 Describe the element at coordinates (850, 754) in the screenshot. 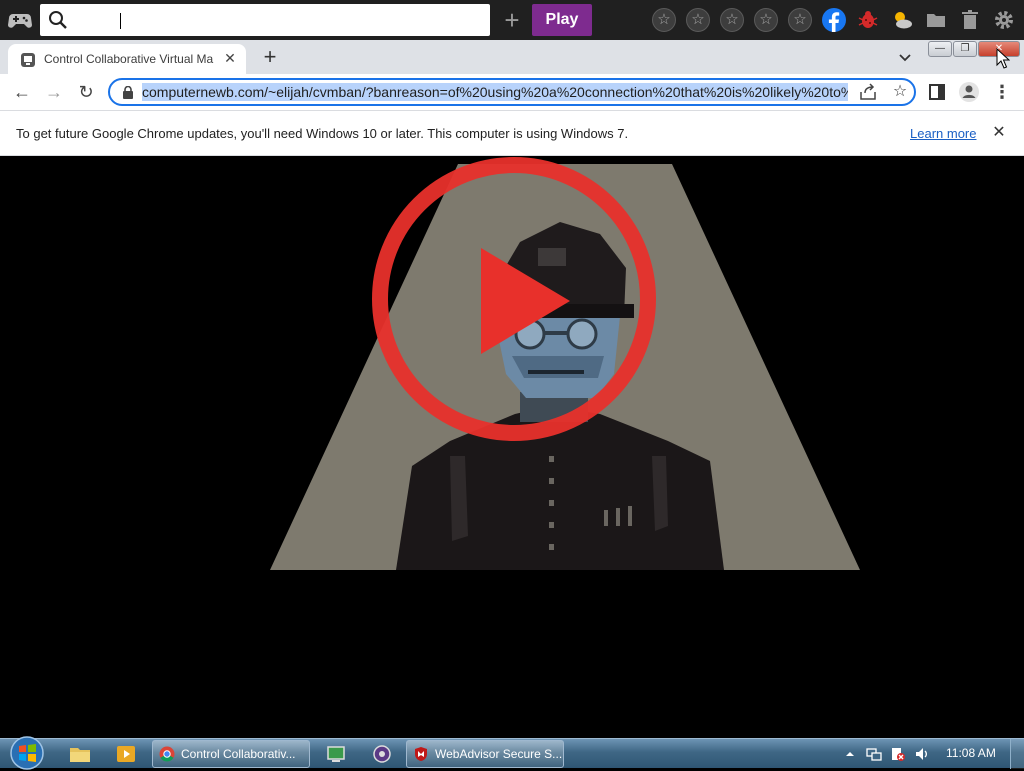

I see `show-hidden-icons-icon` at that location.